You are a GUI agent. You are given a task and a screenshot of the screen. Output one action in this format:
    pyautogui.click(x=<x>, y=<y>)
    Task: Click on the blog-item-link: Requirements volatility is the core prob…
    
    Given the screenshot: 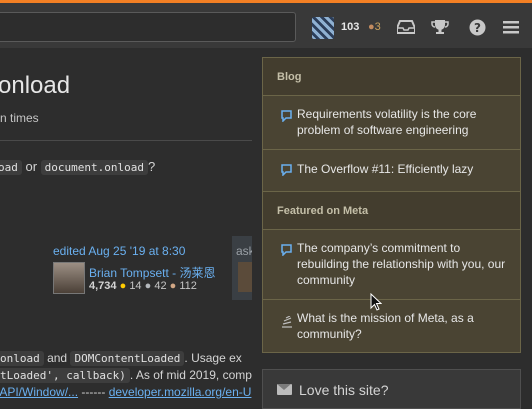 What is the action you would take?
    pyautogui.click(x=402, y=122)
    